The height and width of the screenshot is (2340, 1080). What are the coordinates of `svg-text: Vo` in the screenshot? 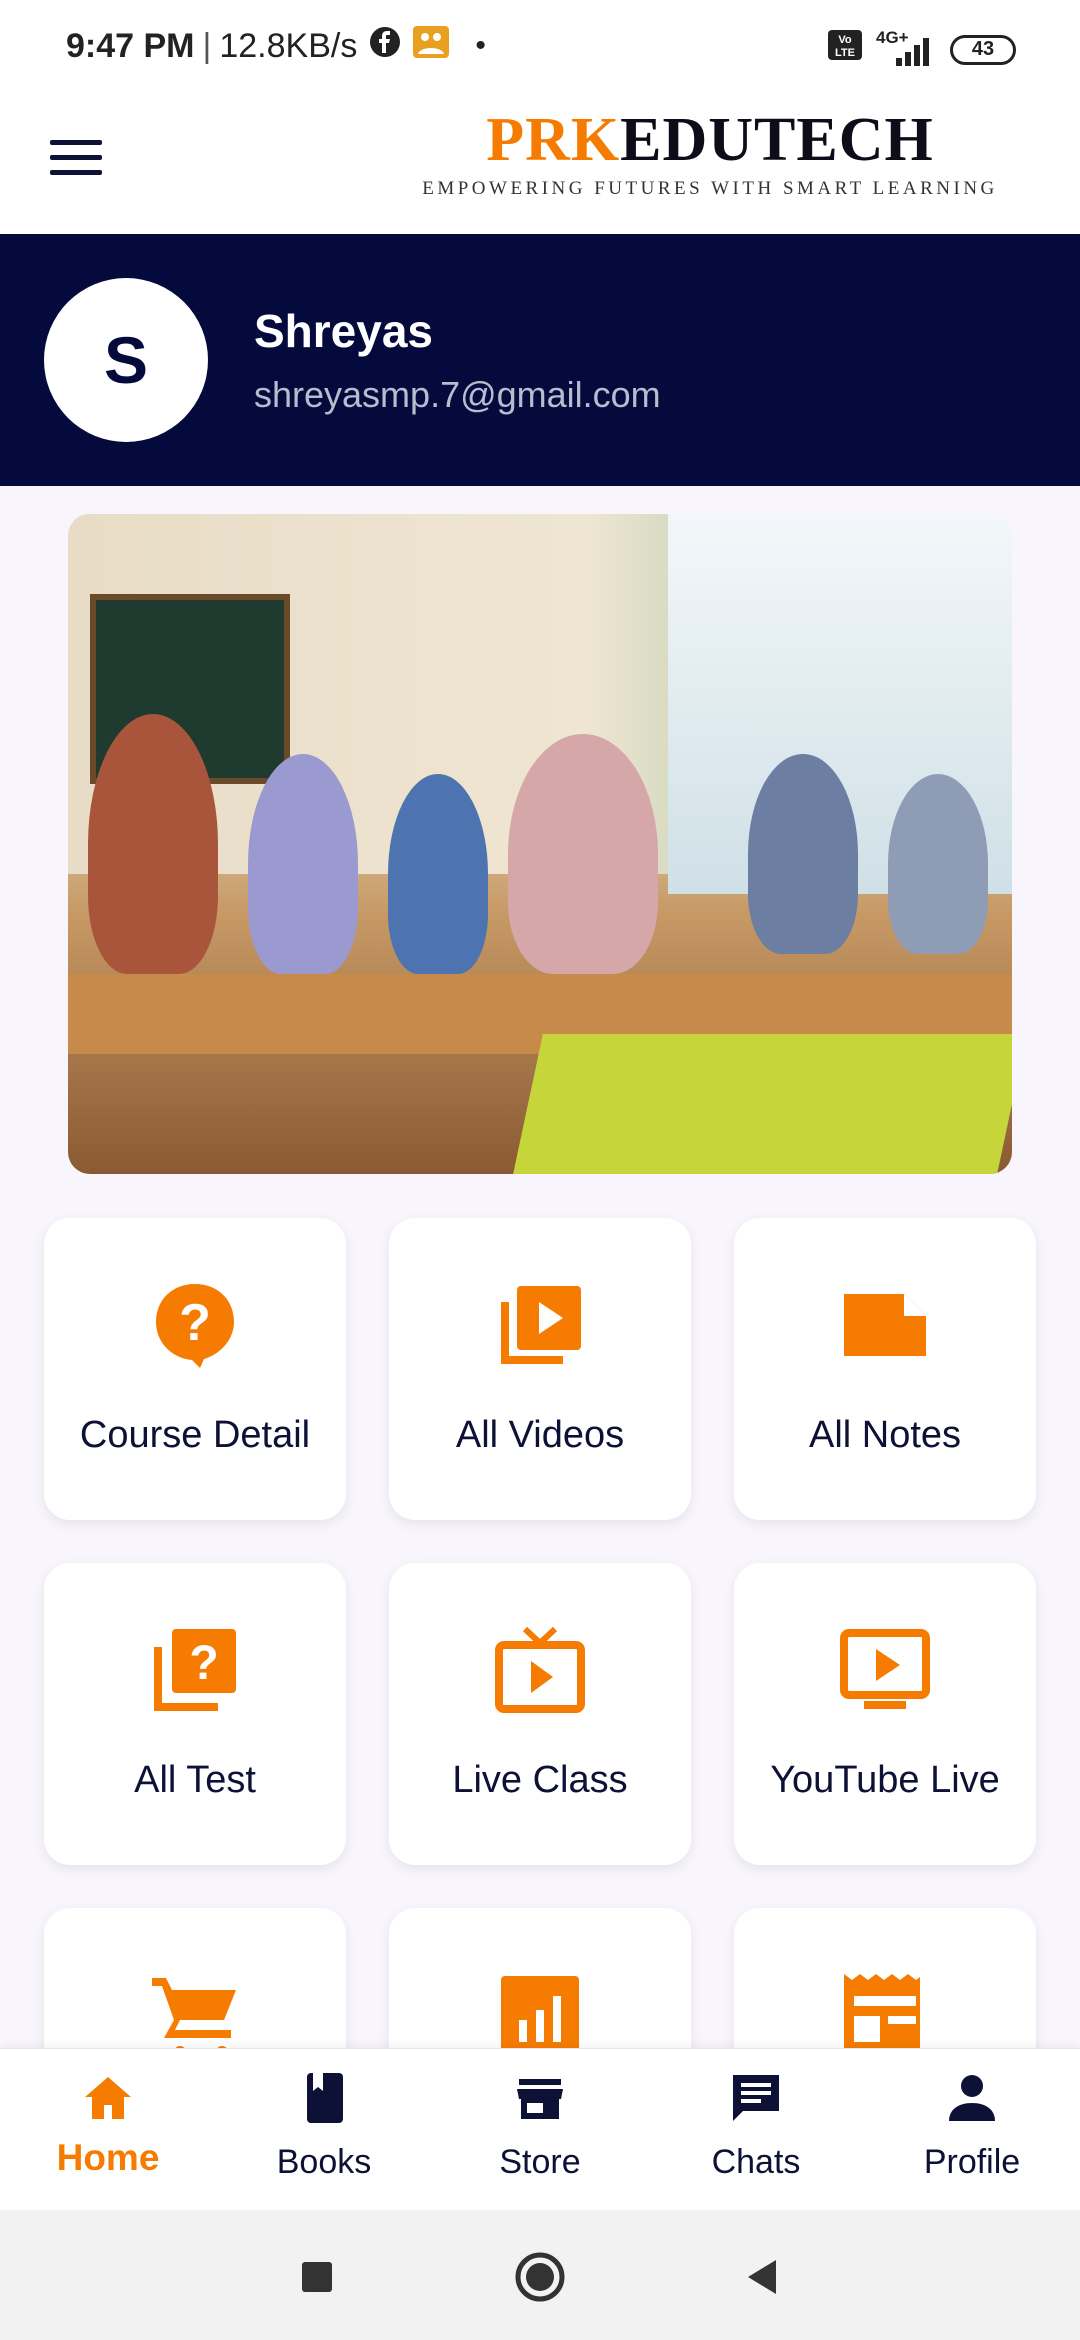 It's located at (845, 40).